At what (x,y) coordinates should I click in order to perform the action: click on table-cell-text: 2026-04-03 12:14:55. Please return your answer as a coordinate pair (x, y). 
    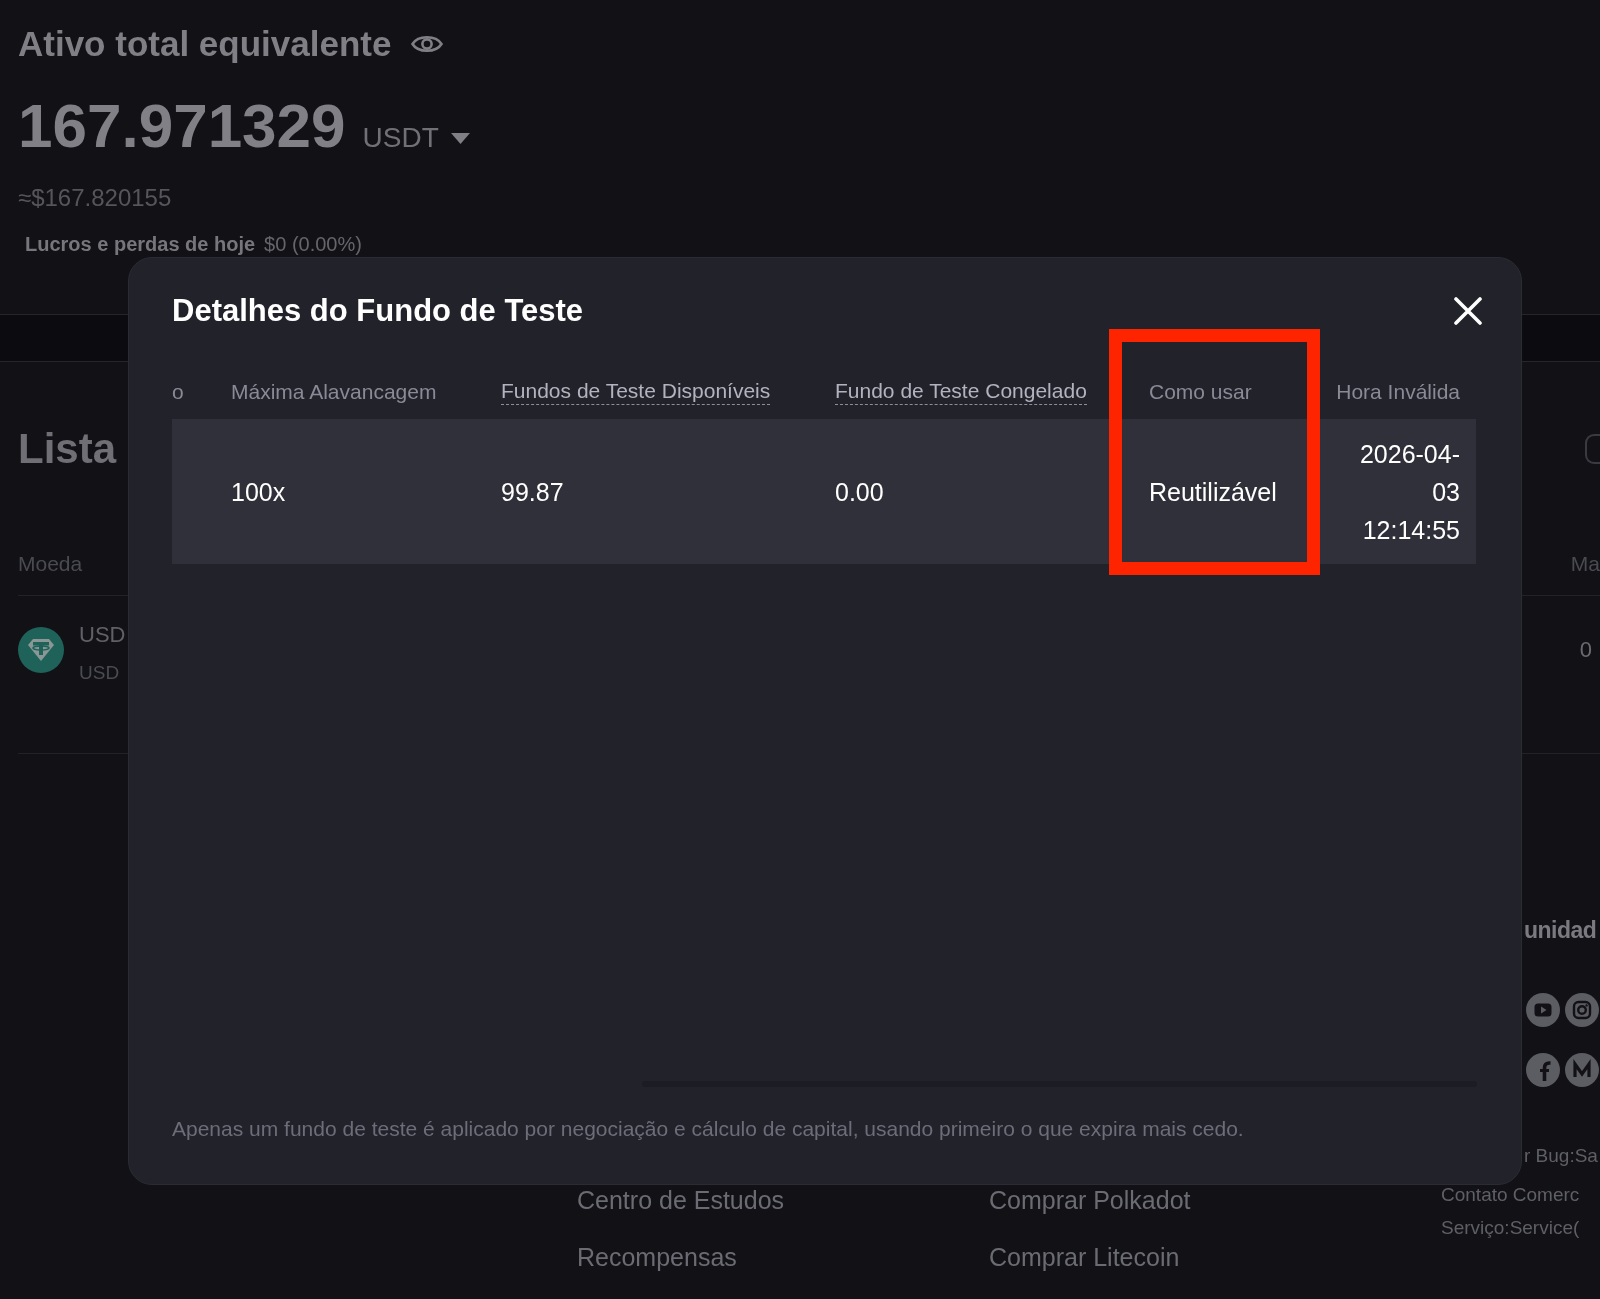
    Looking at the image, I should click on (1409, 492).